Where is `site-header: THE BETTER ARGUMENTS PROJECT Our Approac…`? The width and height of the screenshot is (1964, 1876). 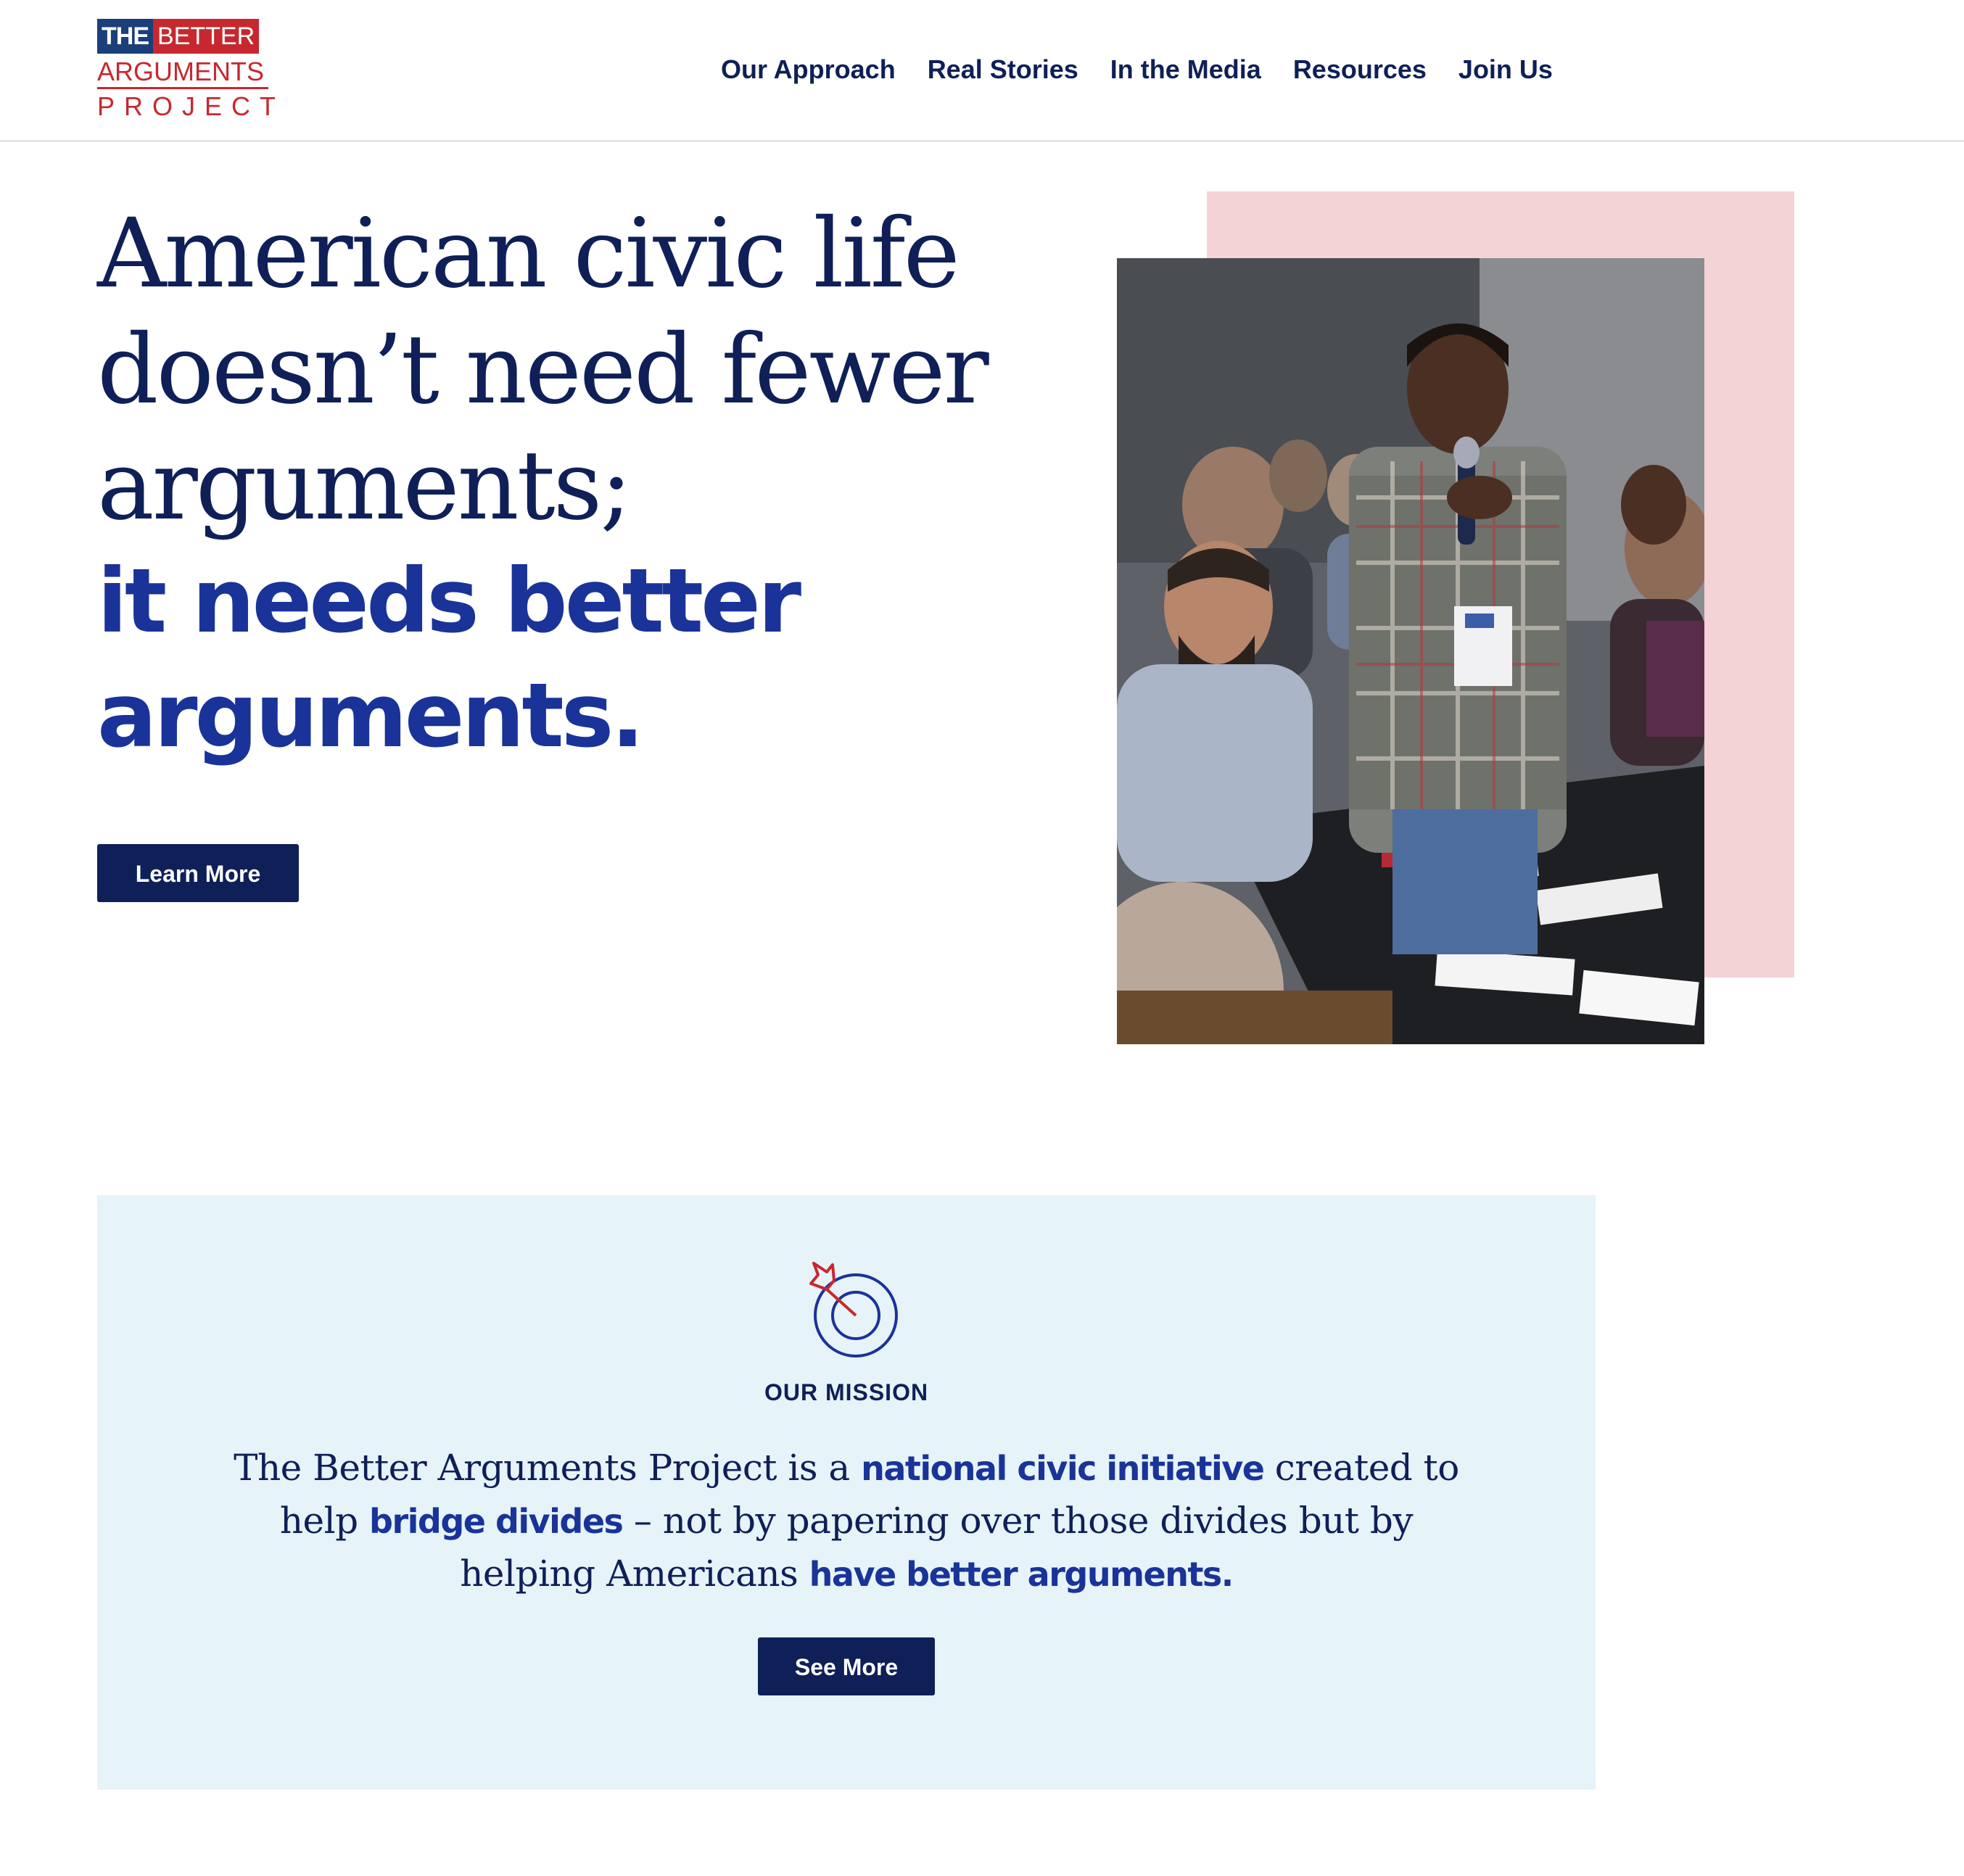 site-header: THE BETTER ARGUMENTS PROJECT Our Approac… is located at coordinates (982, 71).